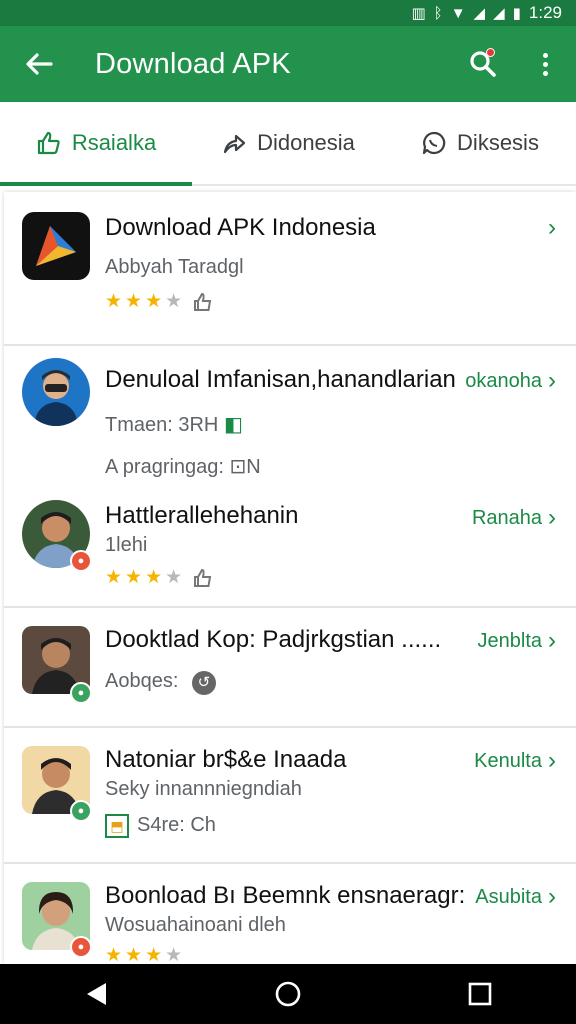 The image size is (576, 1024). What do you see at coordinates (508, 760) in the screenshot?
I see `action-label: Kenulta` at bounding box center [508, 760].